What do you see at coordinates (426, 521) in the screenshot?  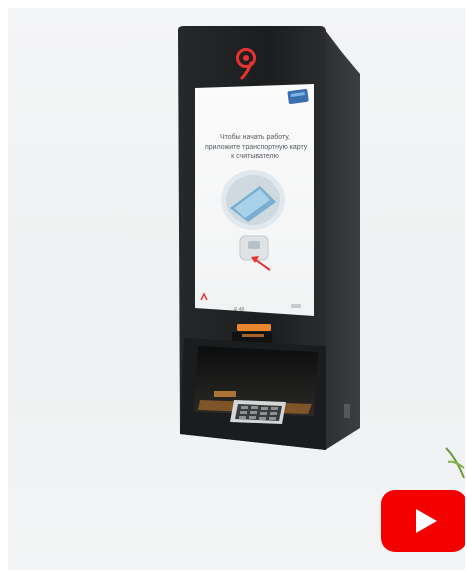 I see `youtube-play-icon` at bounding box center [426, 521].